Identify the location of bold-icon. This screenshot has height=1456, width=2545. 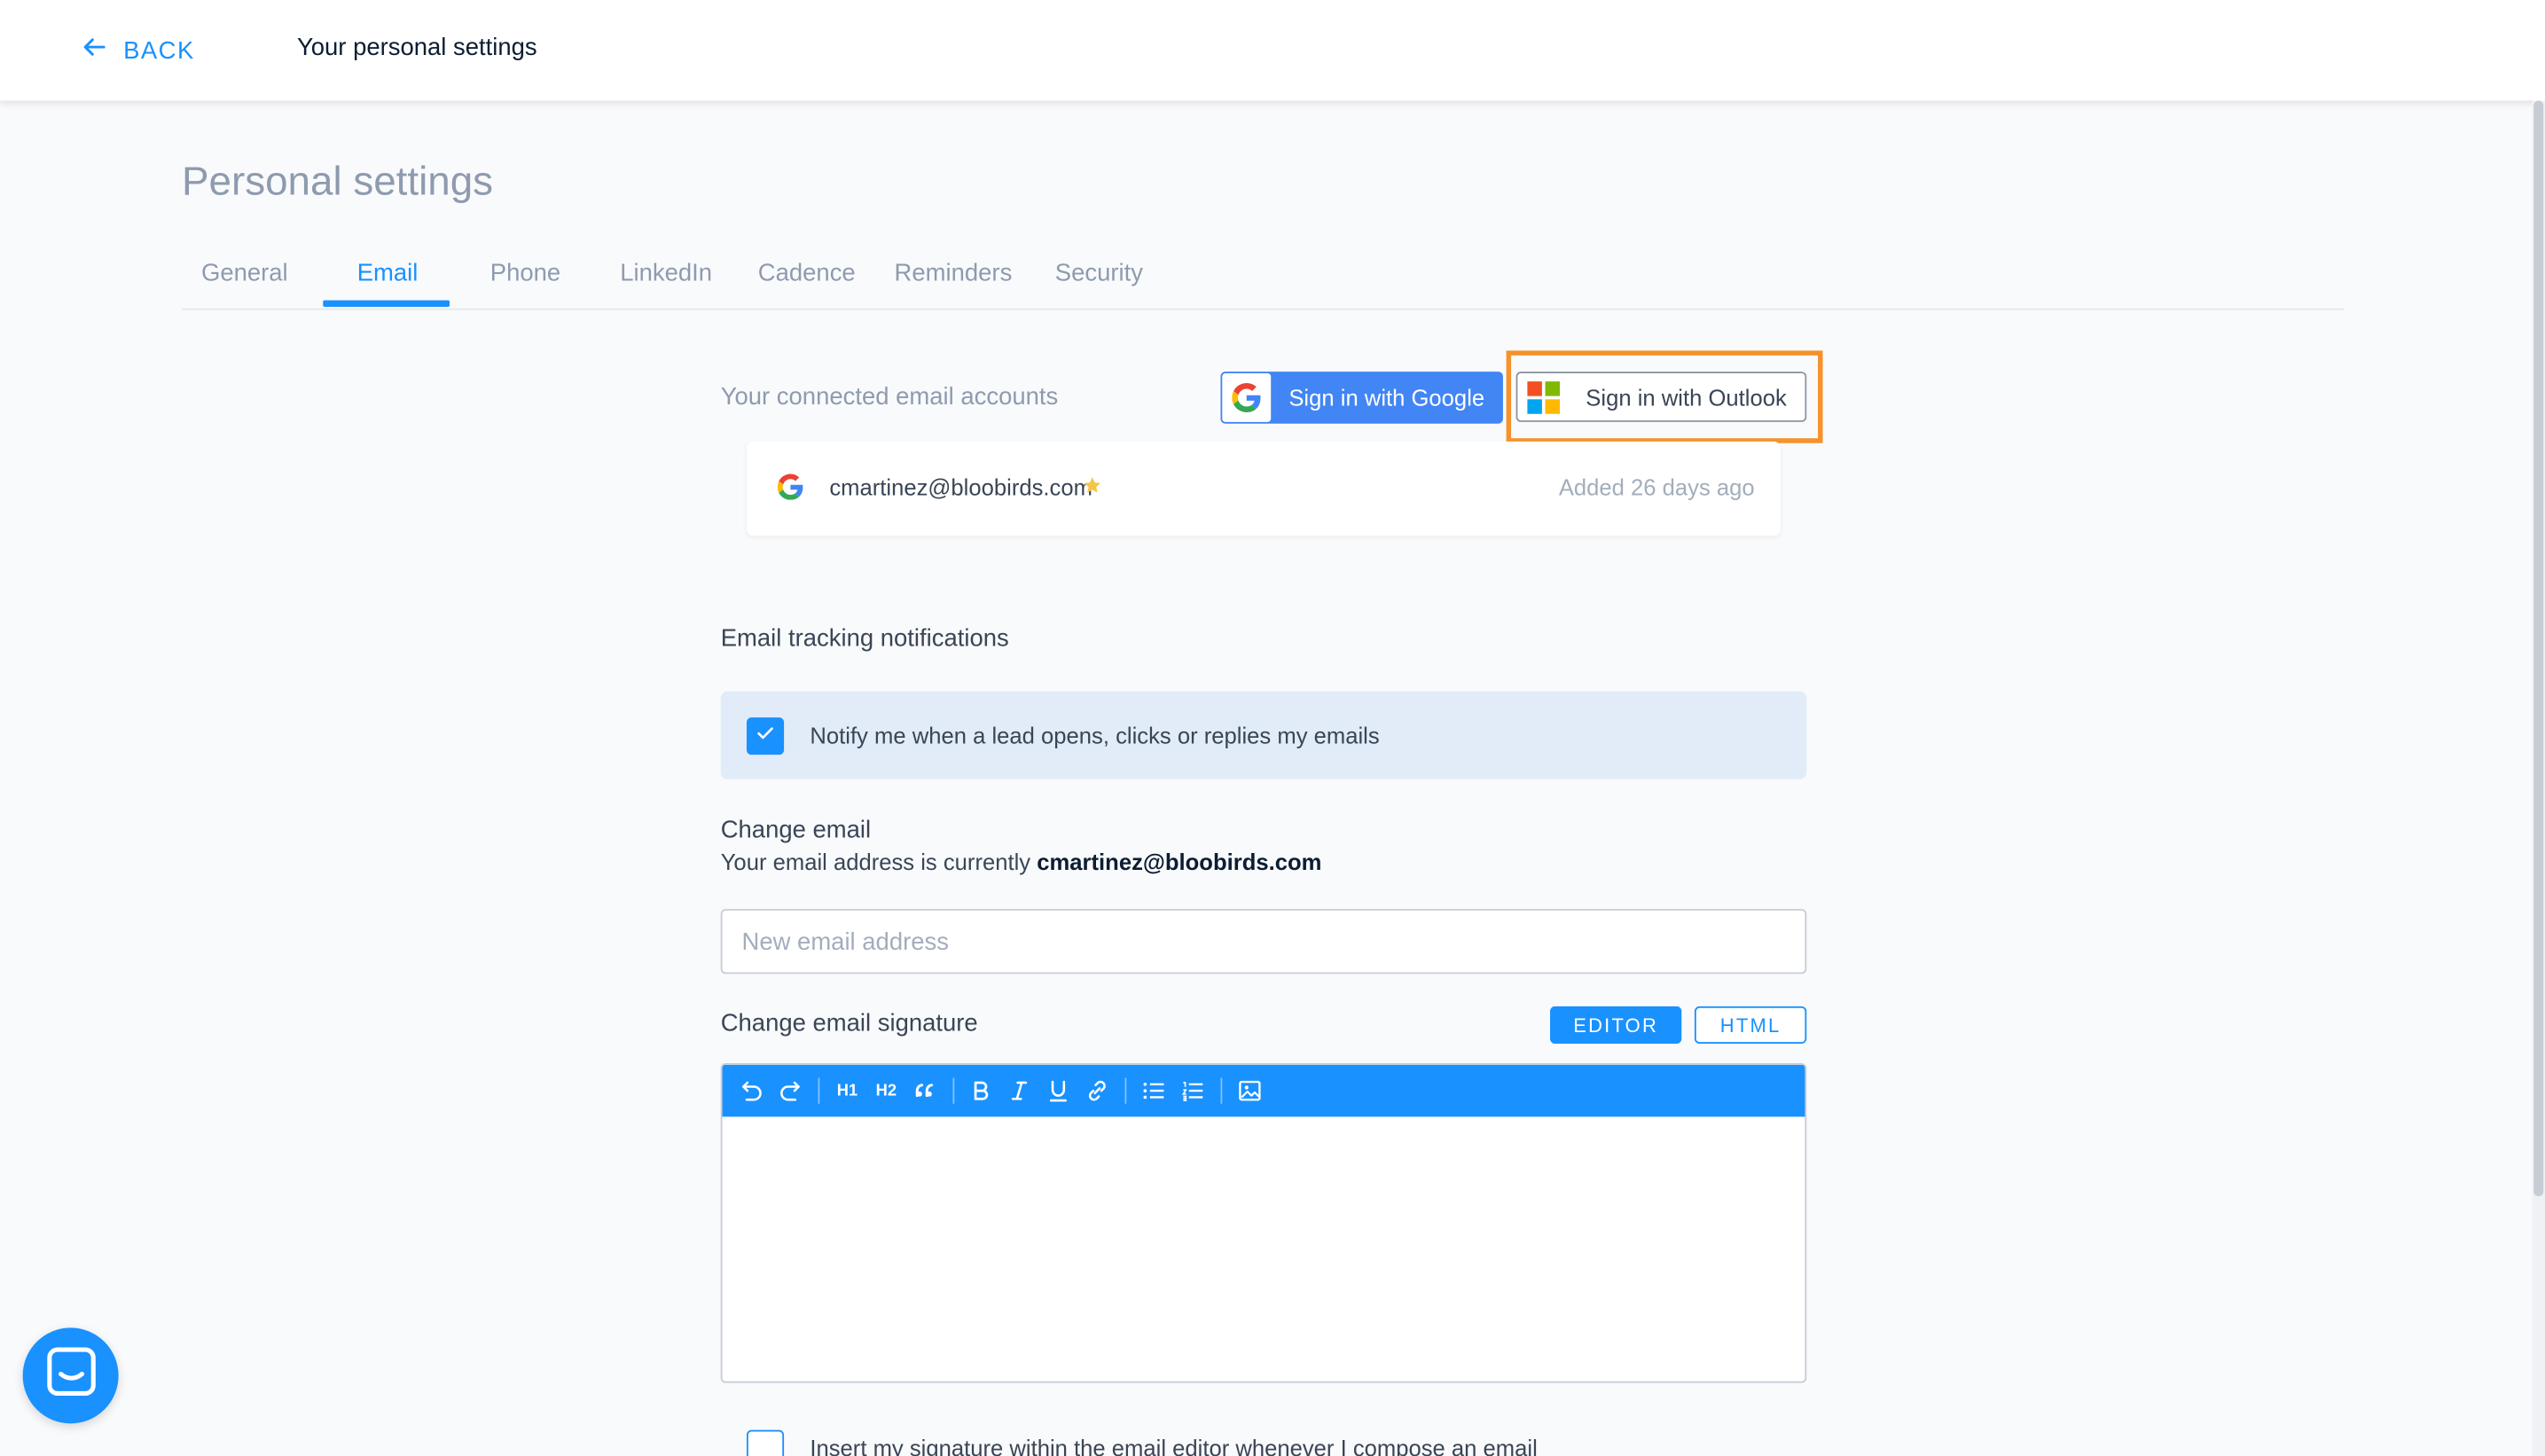
(981, 1091).